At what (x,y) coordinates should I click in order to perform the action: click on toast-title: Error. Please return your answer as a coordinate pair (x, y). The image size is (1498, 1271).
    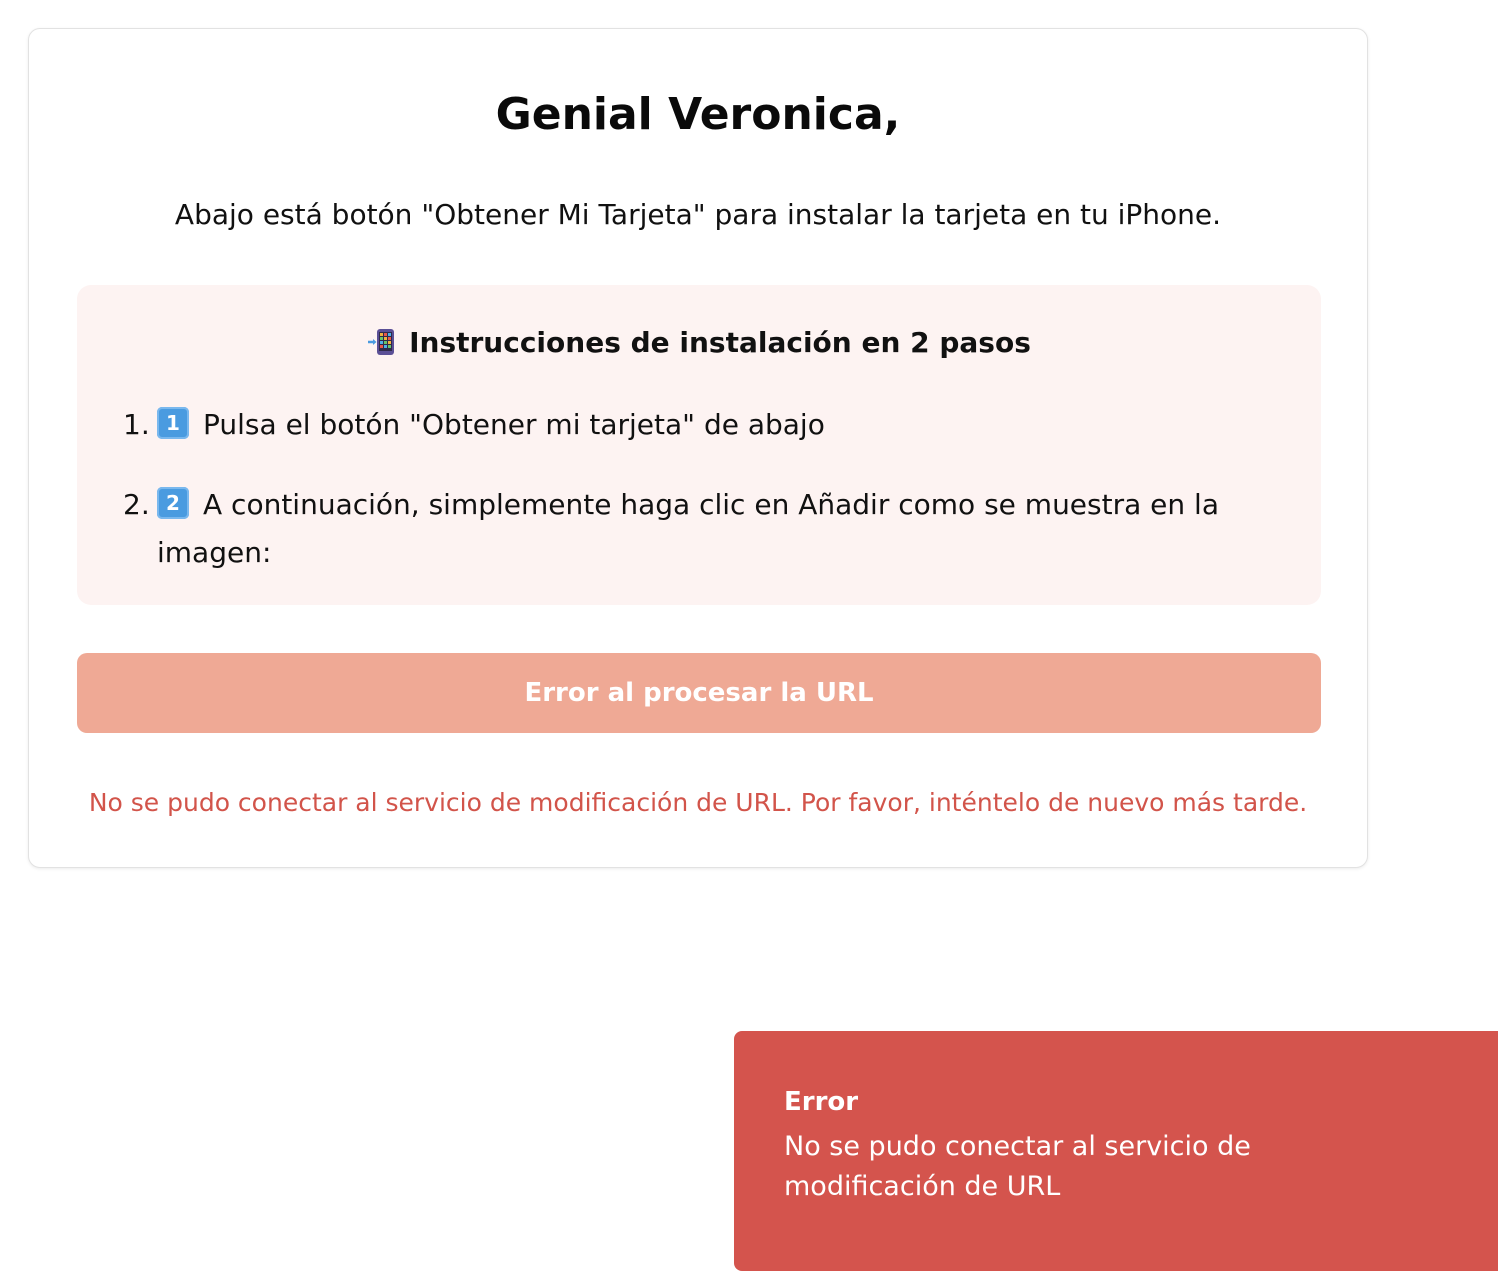
    Looking at the image, I should click on (821, 1102).